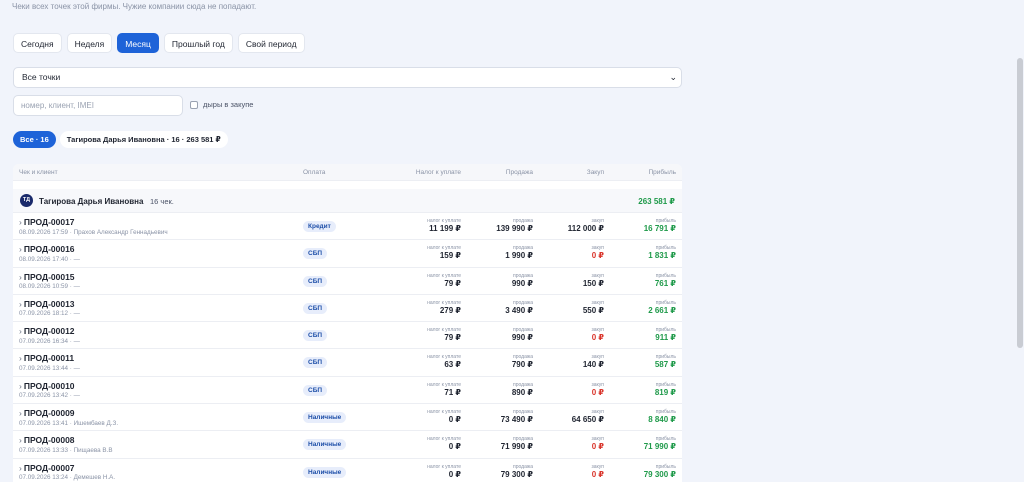 The height and width of the screenshot is (482, 1024). What do you see at coordinates (665, 338) in the screenshot?
I see `profit-value: 911 ₽` at bounding box center [665, 338].